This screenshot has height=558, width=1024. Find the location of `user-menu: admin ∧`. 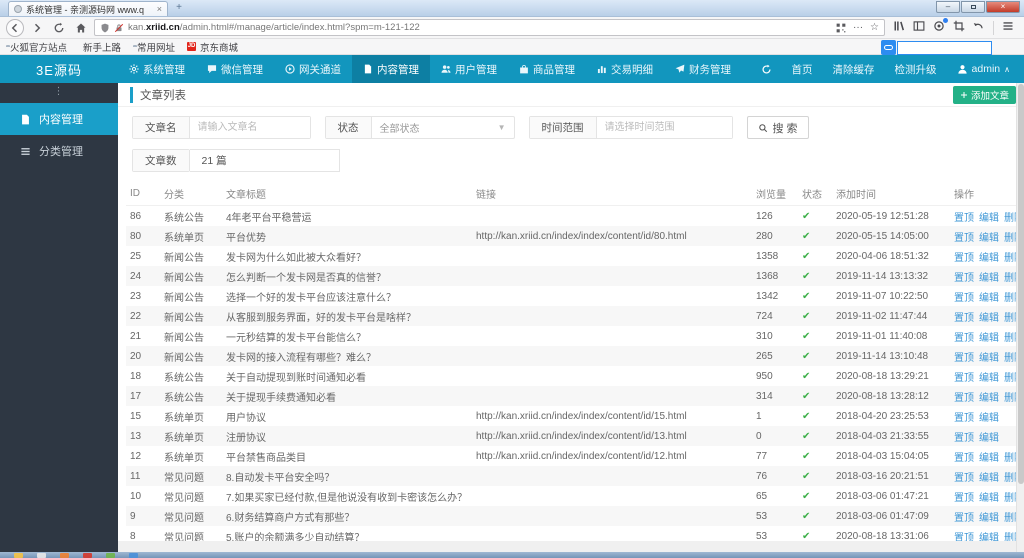

user-menu: admin ∧ is located at coordinates (985, 69).